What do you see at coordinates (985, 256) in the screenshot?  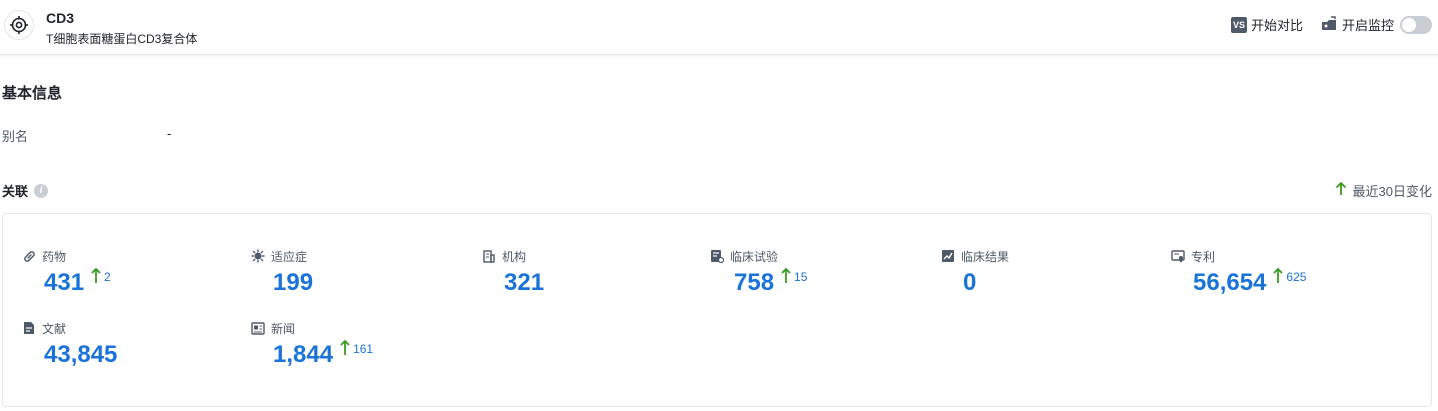 I see `stat-label: 临床结果` at bounding box center [985, 256].